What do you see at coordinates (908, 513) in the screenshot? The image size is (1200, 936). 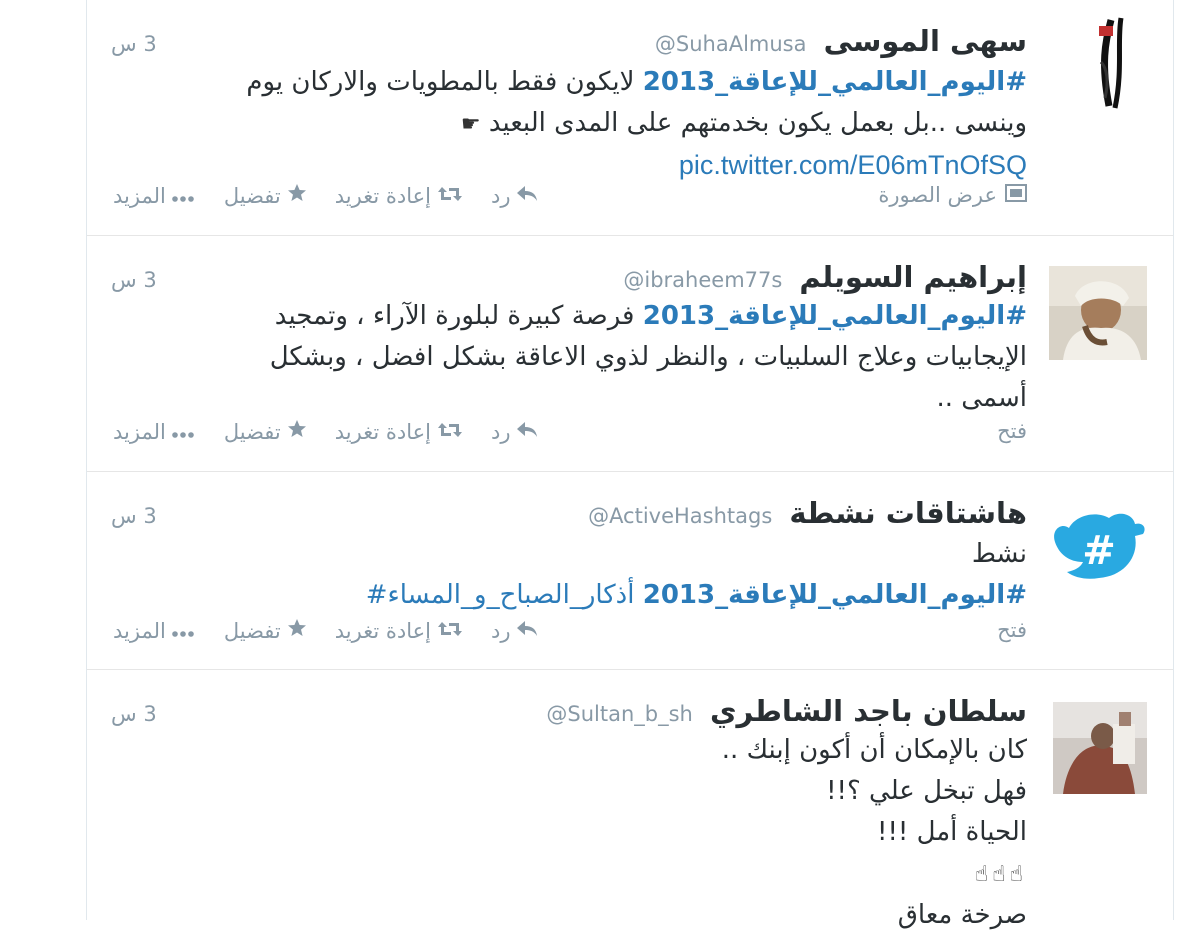 I see `author-name: هاشتاقات نشطة` at bounding box center [908, 513].